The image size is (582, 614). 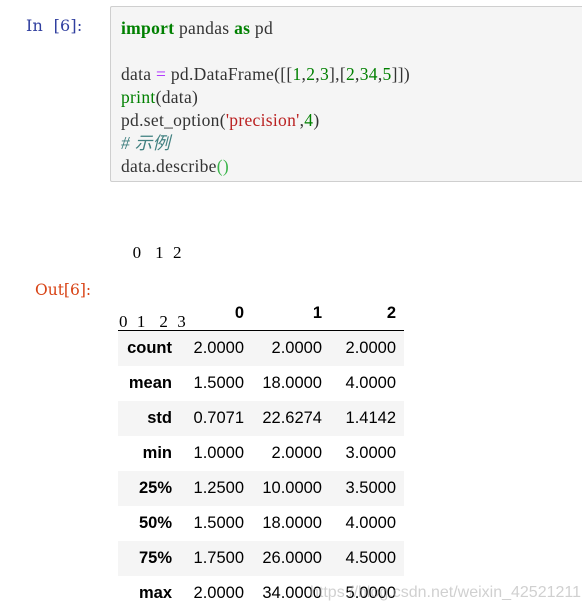 What do you see at coordinates (54, 25) in the screenshot?
I see `input-prompt: In [6]:` at bounding box center [54, 25].